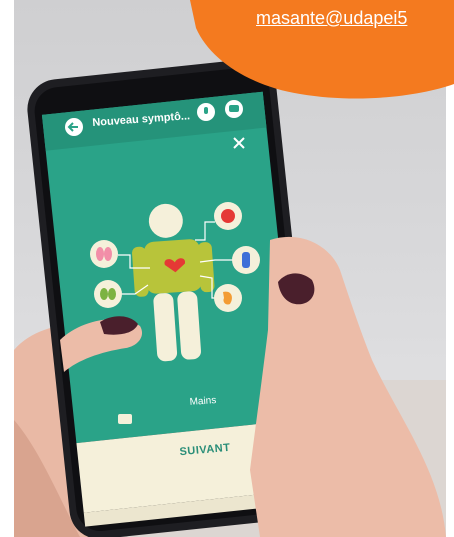 Image resolution: width=454 pixels, height=537 pixels. I want to click on email-link: masante@udapei5, so click(355, 18).